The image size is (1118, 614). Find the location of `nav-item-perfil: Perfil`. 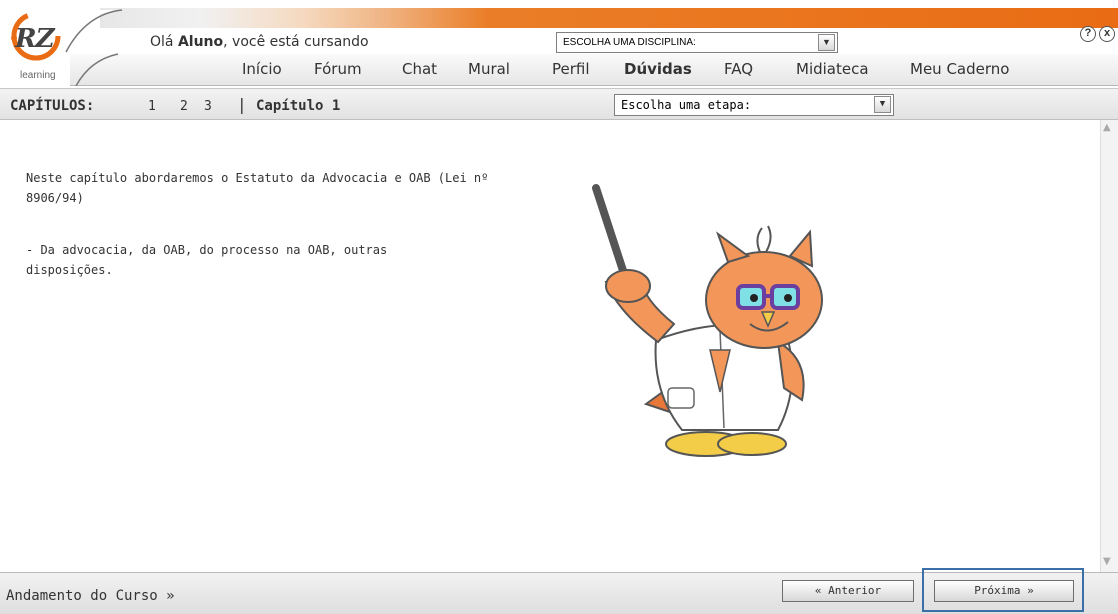

nav-item-perfil: Perfil is located at coordinates (571, 69).